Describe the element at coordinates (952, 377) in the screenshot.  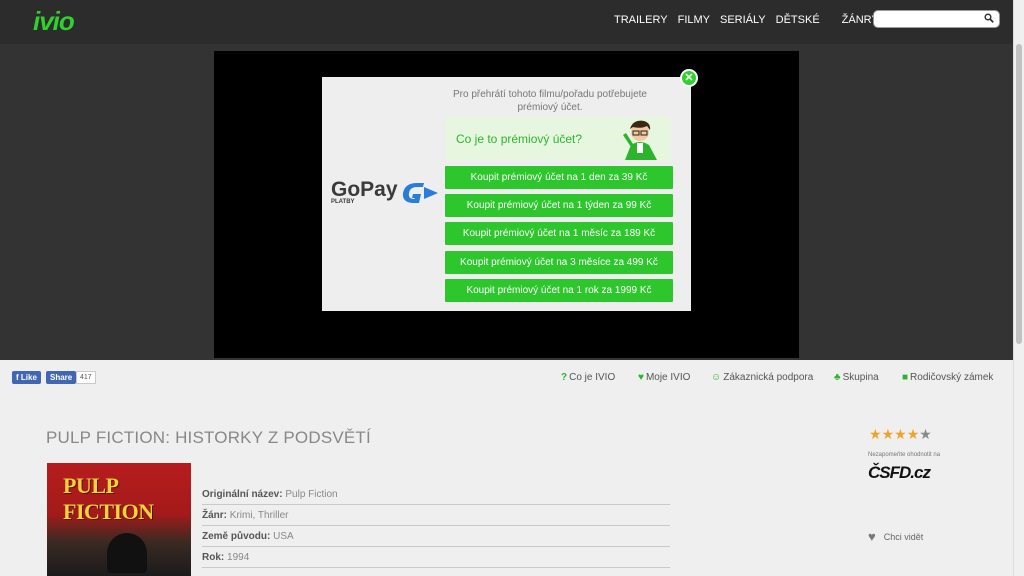
I see `link-rodicovsky-zamek-label: Rodičovský zámek` at that location.